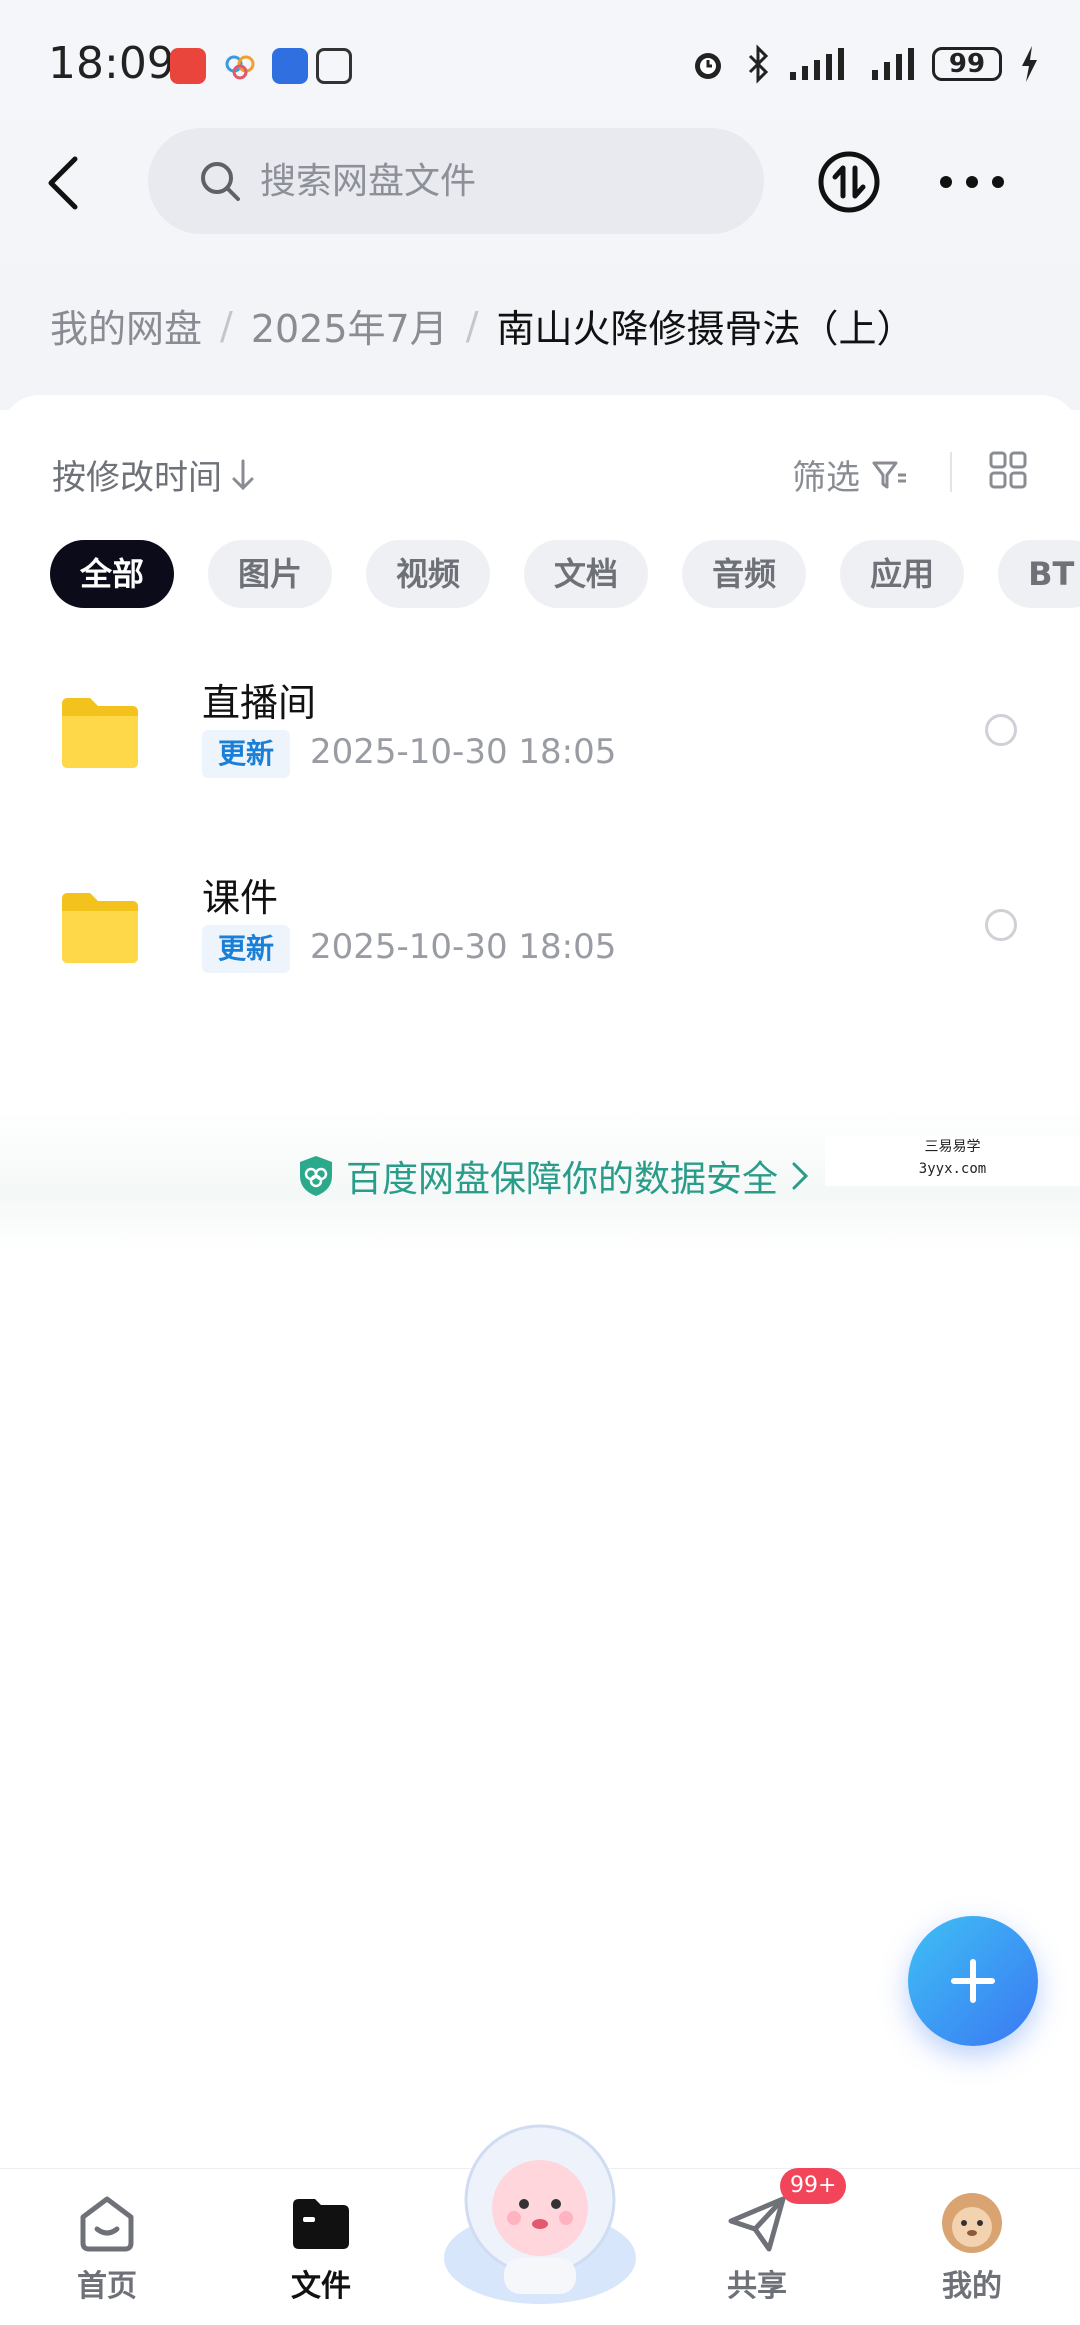 Image resolution: width=1080 pixels, height=2325 pixels. Describe the element at coordinates (705, 329) in the screenshot. I see `breadcrumb-current: 南山火降修摄骨法（上）` at that location.